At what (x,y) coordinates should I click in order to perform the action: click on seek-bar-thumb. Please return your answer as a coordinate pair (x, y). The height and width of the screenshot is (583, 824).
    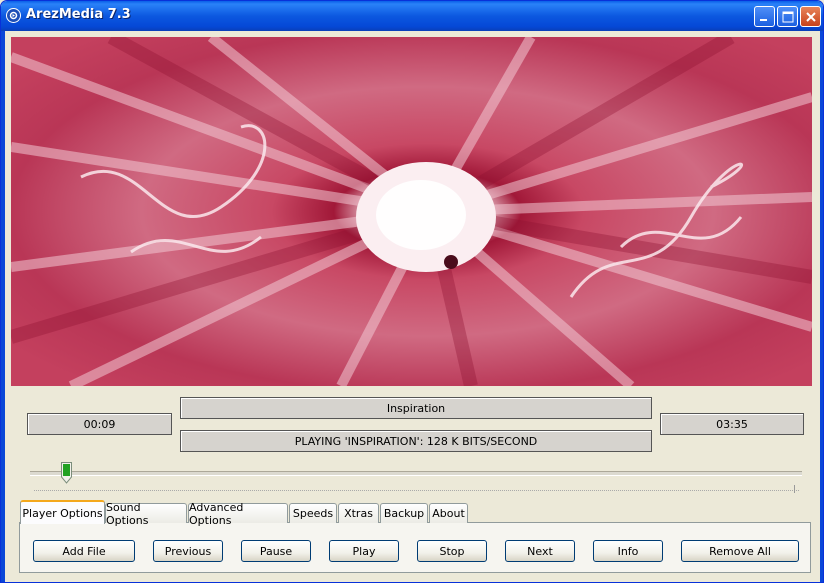
    Looking at the image, I should click on (66, 473).